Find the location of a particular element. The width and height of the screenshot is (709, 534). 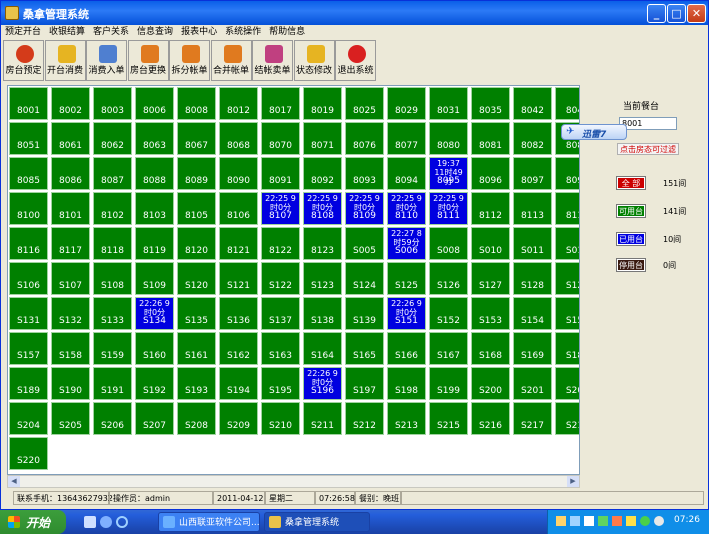

room-tile: S212 is located at coordinates (364, 418).